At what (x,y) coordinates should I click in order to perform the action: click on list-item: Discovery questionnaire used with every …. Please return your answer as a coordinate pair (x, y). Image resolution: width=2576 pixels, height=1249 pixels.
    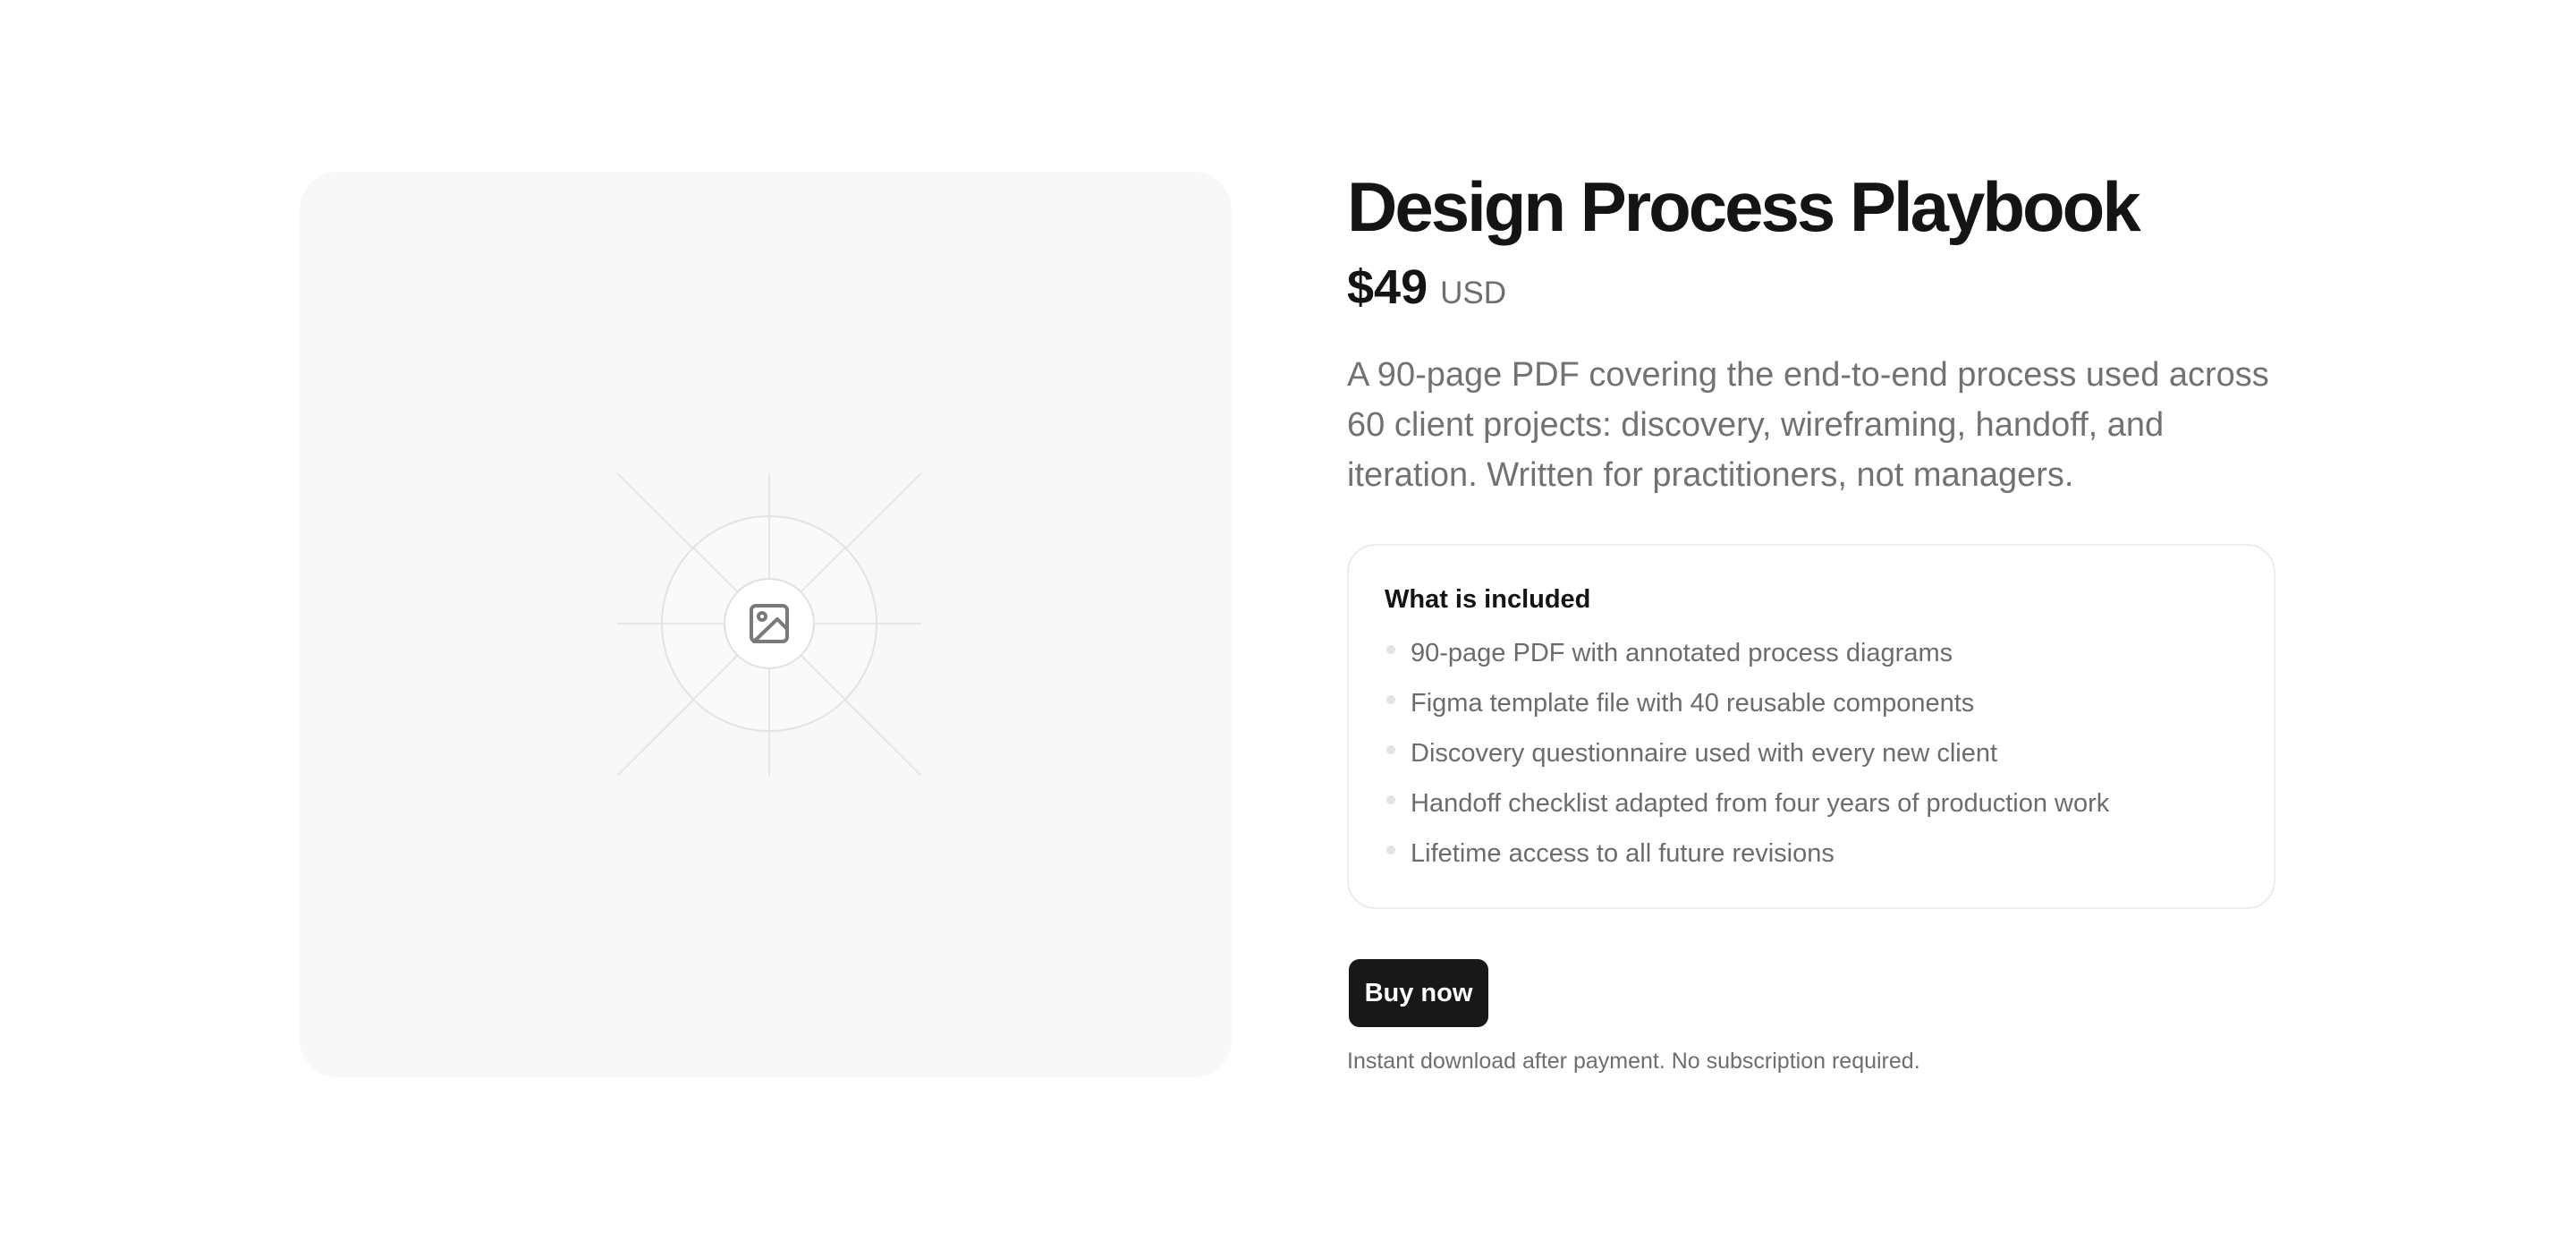
    Looking at the image, I should click on (1811, 753).